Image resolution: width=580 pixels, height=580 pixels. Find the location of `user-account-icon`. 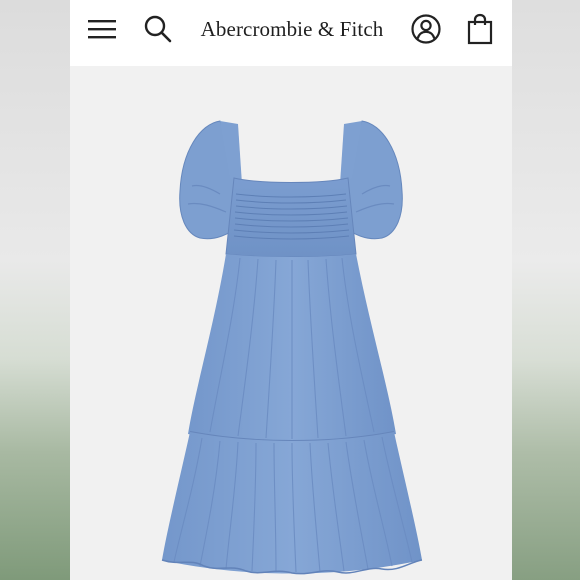

user-account-icon is located at coordinates (426, 29).